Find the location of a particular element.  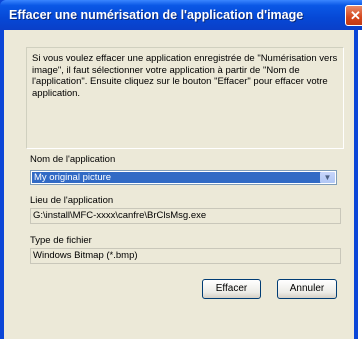

close-icon: ✕ is located at coordinates (355, 15).